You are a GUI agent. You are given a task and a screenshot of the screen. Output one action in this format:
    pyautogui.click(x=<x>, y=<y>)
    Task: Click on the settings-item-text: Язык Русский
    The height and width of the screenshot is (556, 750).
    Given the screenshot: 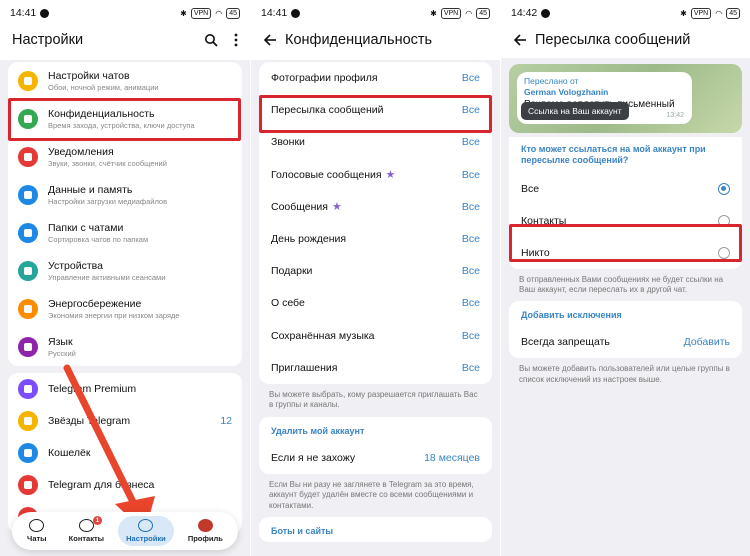 What is the action you would take?
    pyautogui.click(x=62, y=347)
    